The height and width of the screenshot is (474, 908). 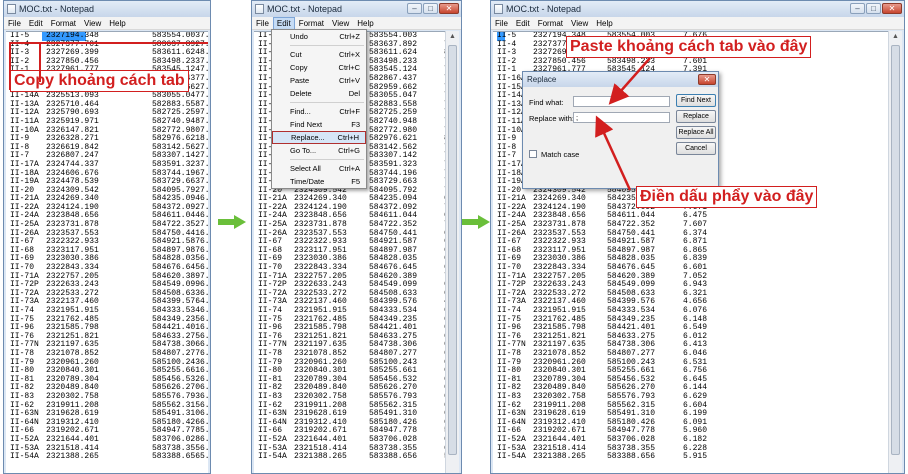 I want to click on menu-item-time-date: Time/Date F5, so click(x=319, y=181).